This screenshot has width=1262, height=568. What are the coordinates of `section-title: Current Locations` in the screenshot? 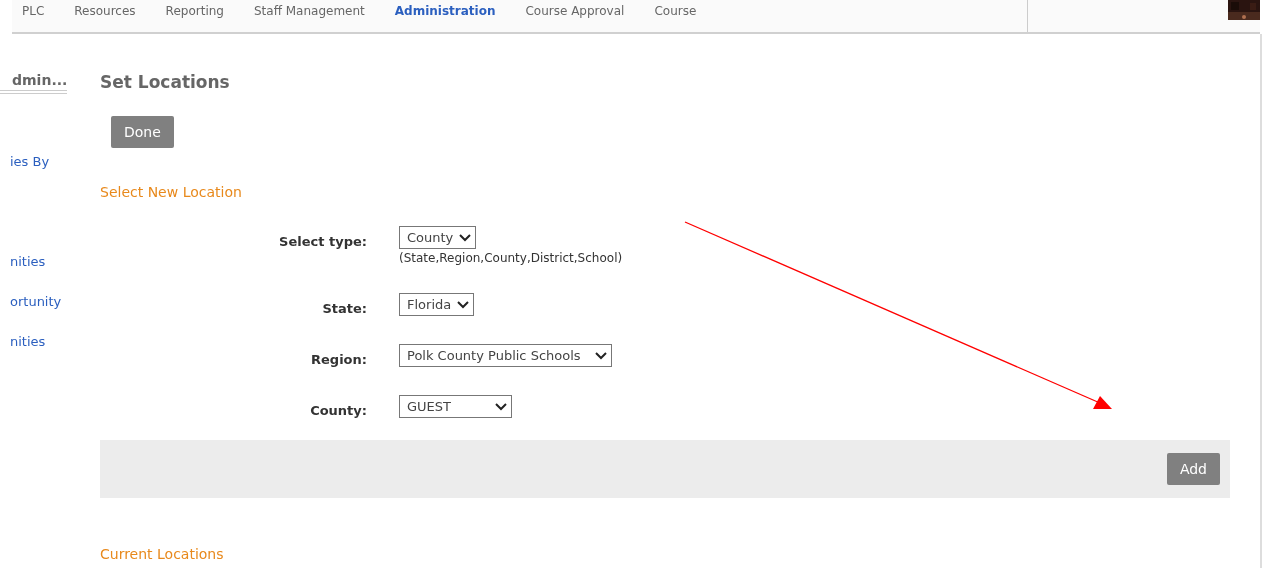 It's located at (162, 554).